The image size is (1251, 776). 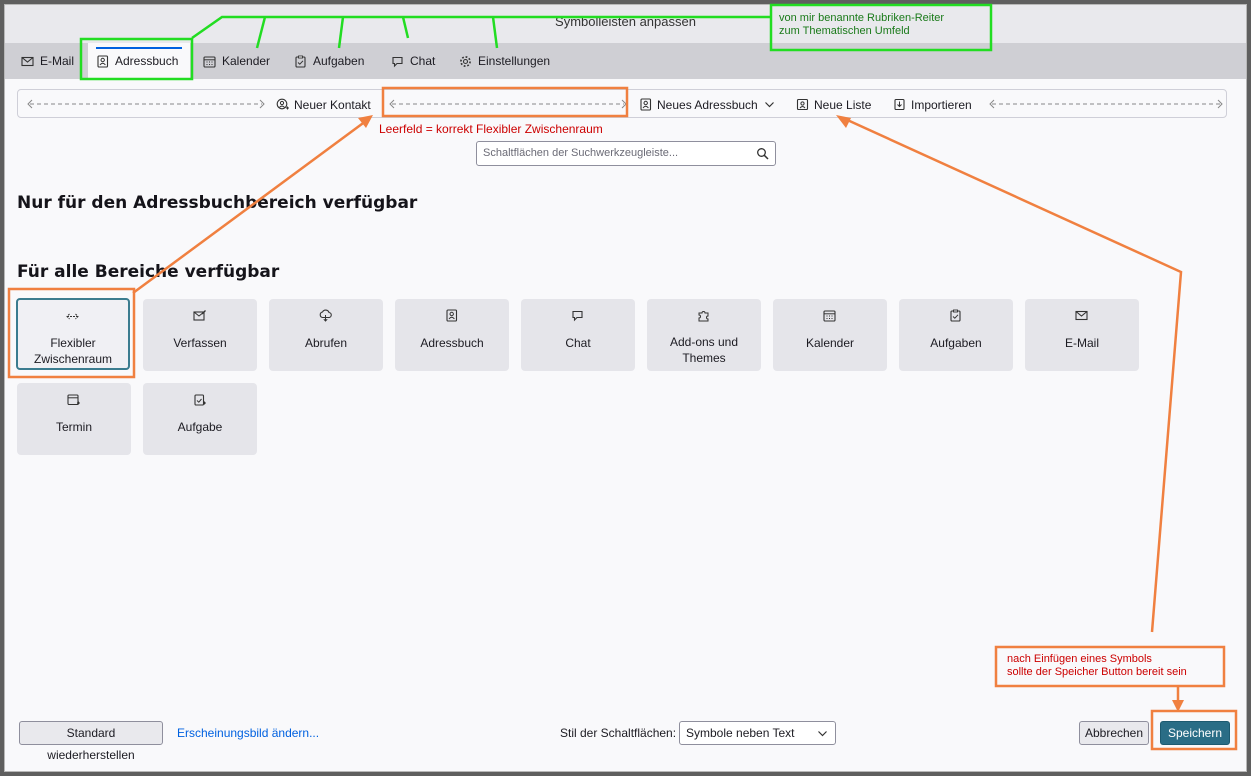 What do you see at coordinates (899, 104) in the screenshot?
I see `import-icon` at bounding box center [899, 104].